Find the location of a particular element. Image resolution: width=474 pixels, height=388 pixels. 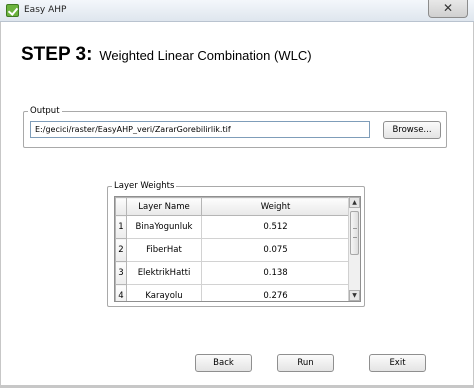

close-button: ✕ is located at coordinates (448, 9).